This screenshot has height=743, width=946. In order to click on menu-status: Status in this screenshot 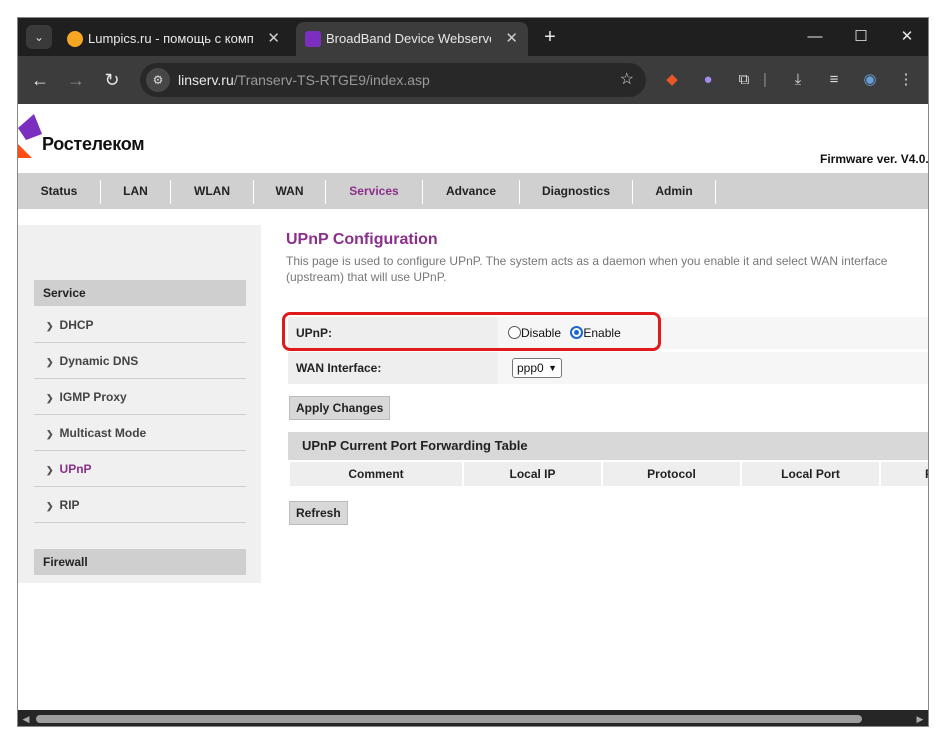, I will do `click(59, 191)`.